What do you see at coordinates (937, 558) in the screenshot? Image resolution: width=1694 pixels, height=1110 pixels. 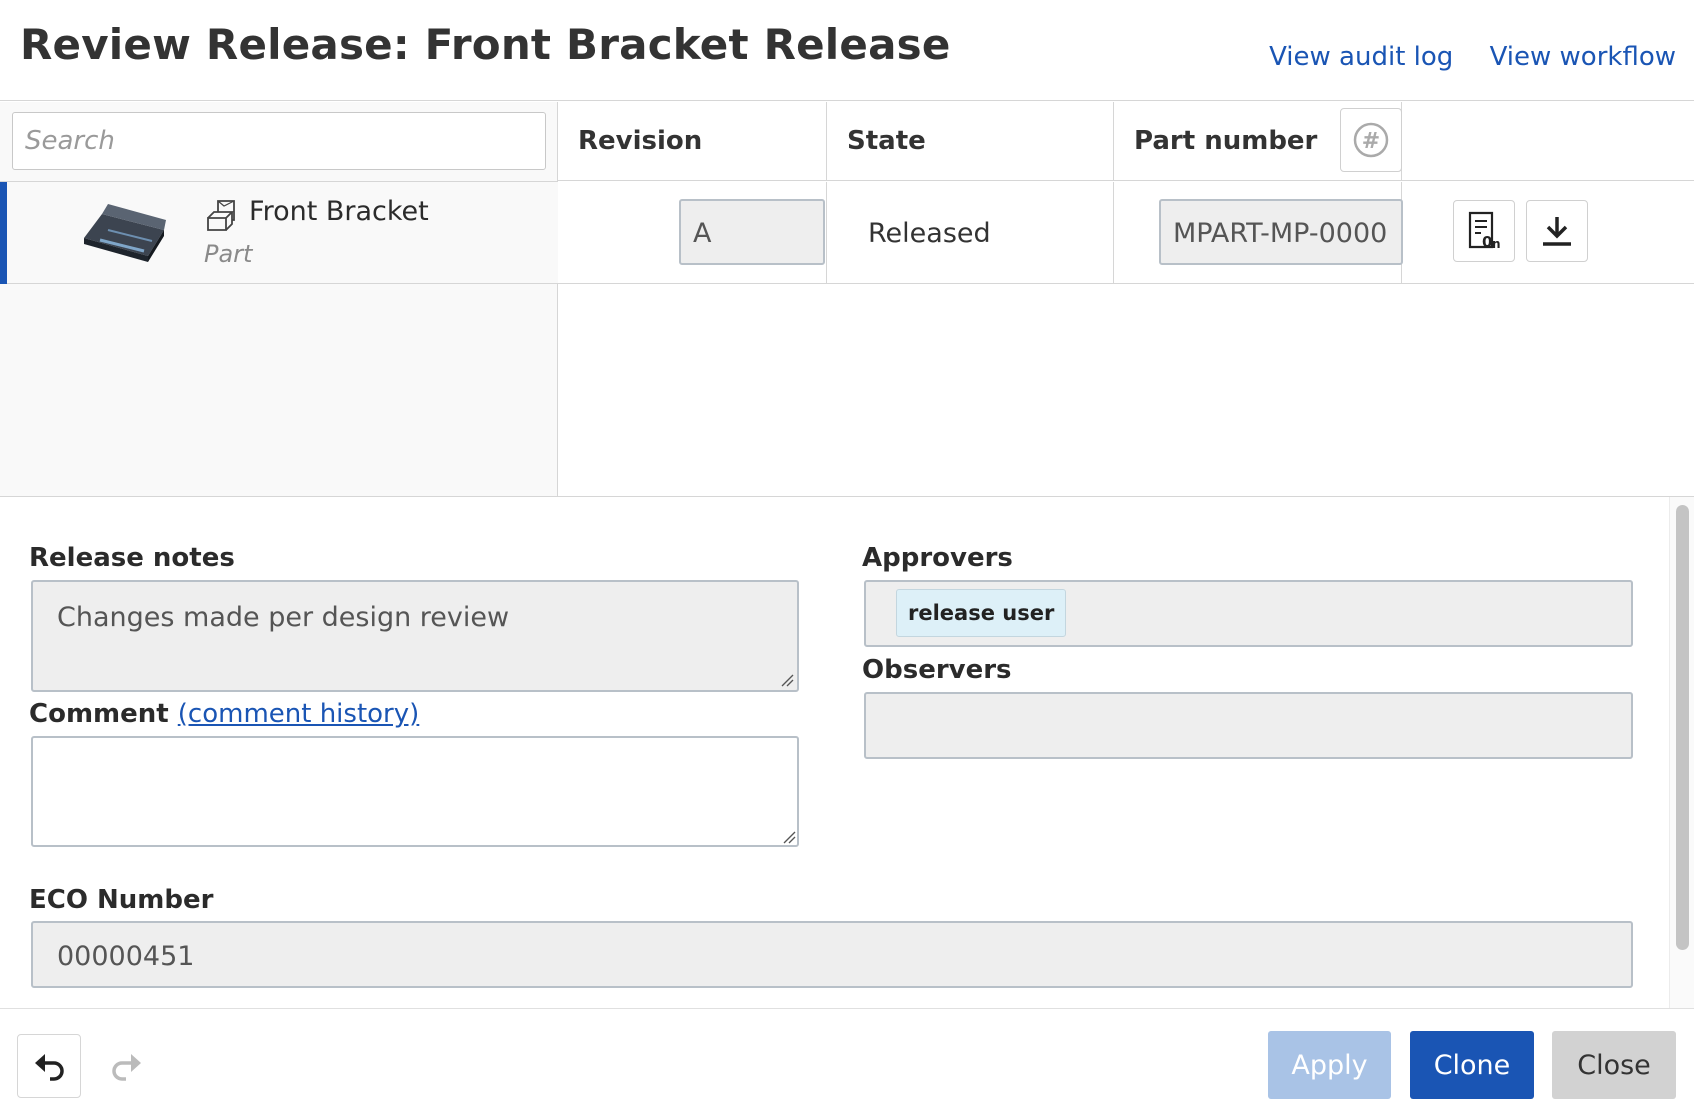 I see `approvers-label: Approvers` at bounding box center [937, 558].